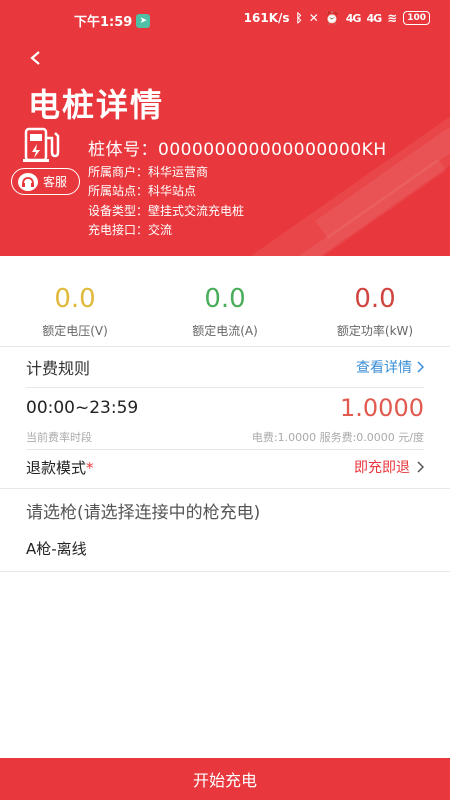  What do you see at coordinates (353, 18) in the screenshot?
I see `signal1-icon: 4G` at bounding box center [353, 18].